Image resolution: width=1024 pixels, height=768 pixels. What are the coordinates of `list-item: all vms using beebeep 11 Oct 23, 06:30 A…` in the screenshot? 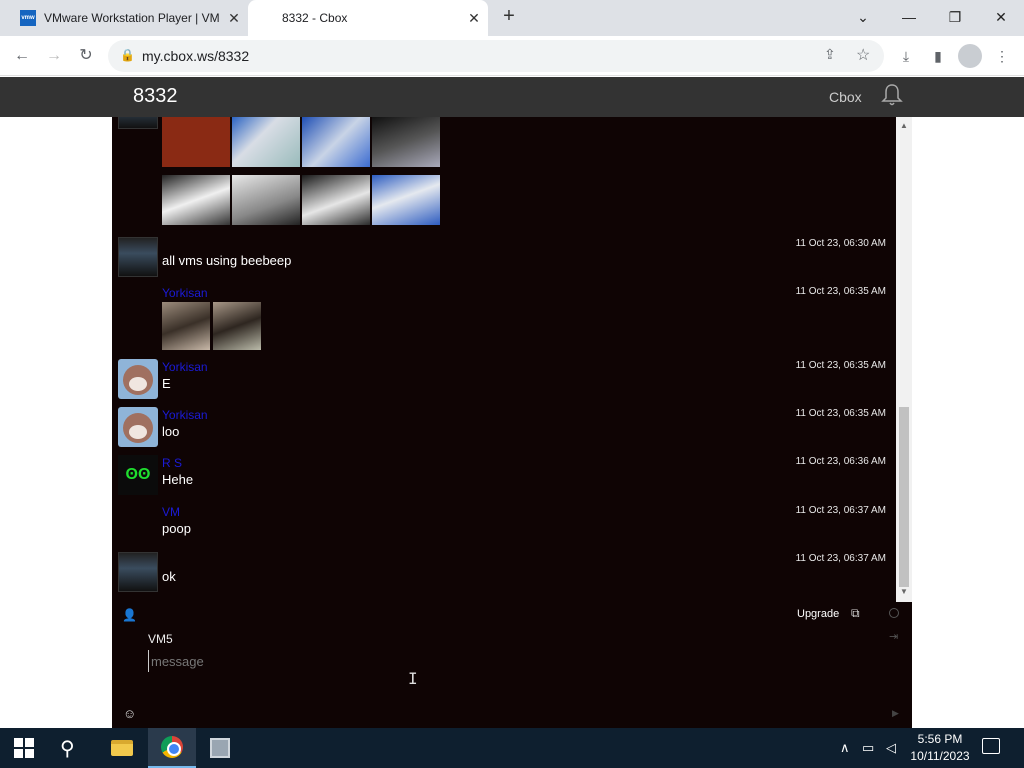 It's located at (504, 259).